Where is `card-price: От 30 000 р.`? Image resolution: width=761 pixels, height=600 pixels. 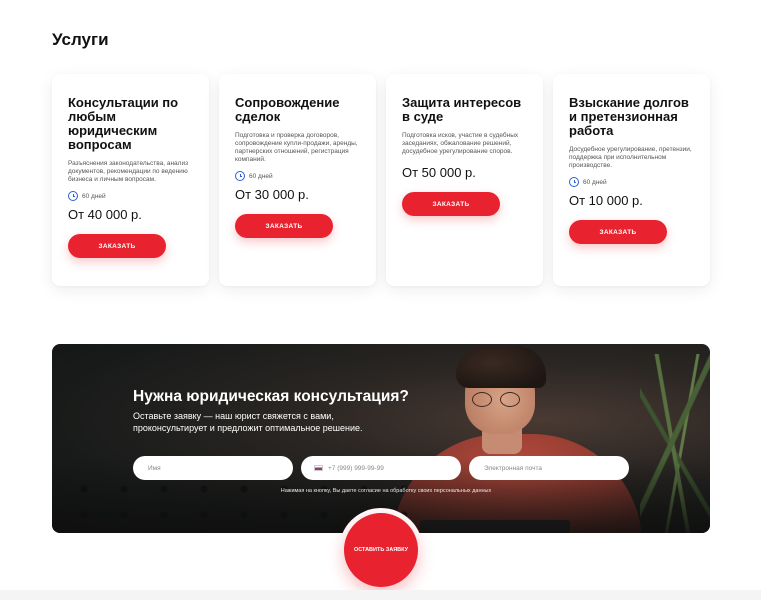 card-price: От 30 000 р. is located at coordinates (272, 194).